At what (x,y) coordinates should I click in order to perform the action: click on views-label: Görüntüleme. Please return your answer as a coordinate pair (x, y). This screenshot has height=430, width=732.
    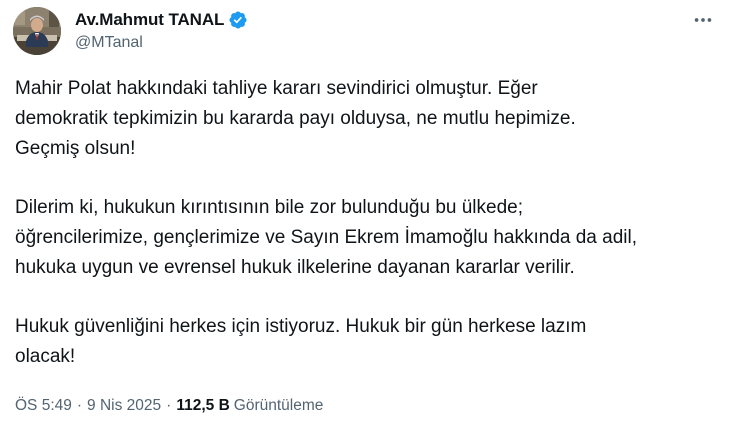
    Looking at the image, I should click on (278, 405).